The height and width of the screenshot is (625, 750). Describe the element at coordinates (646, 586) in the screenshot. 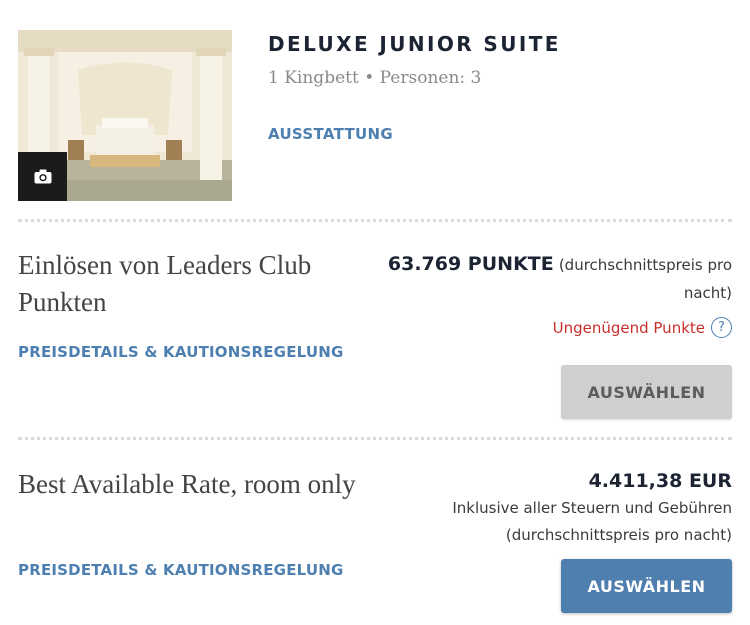

I see `select-button-best-available: AUSWÄHLEN` at that location.